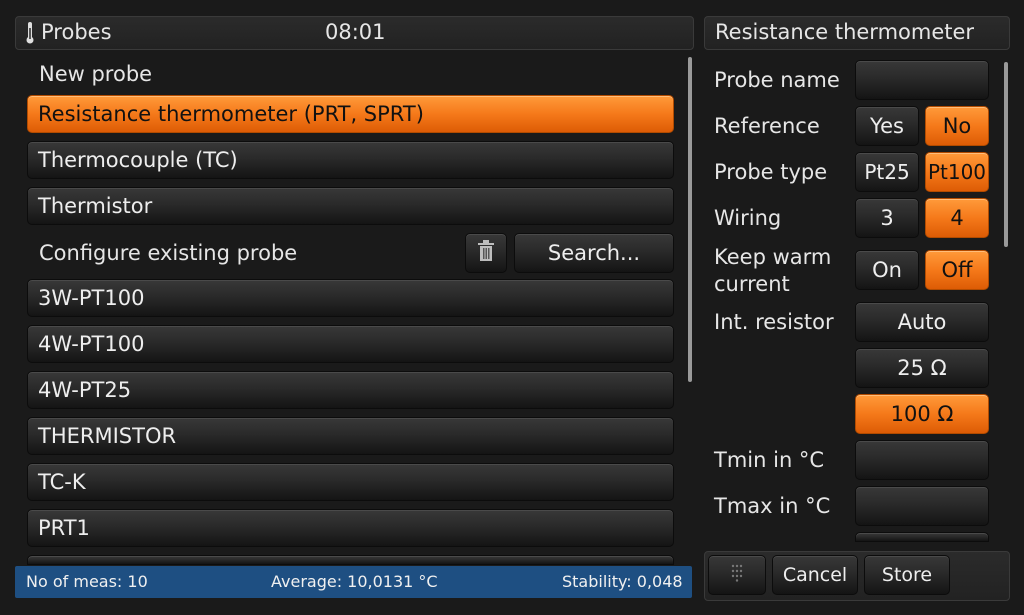 This screenshot has height=615, width=1024. Describe the element at coordinates (752, 284) in the screenshot. I see `keep-warm-label-line2: current` at that location.